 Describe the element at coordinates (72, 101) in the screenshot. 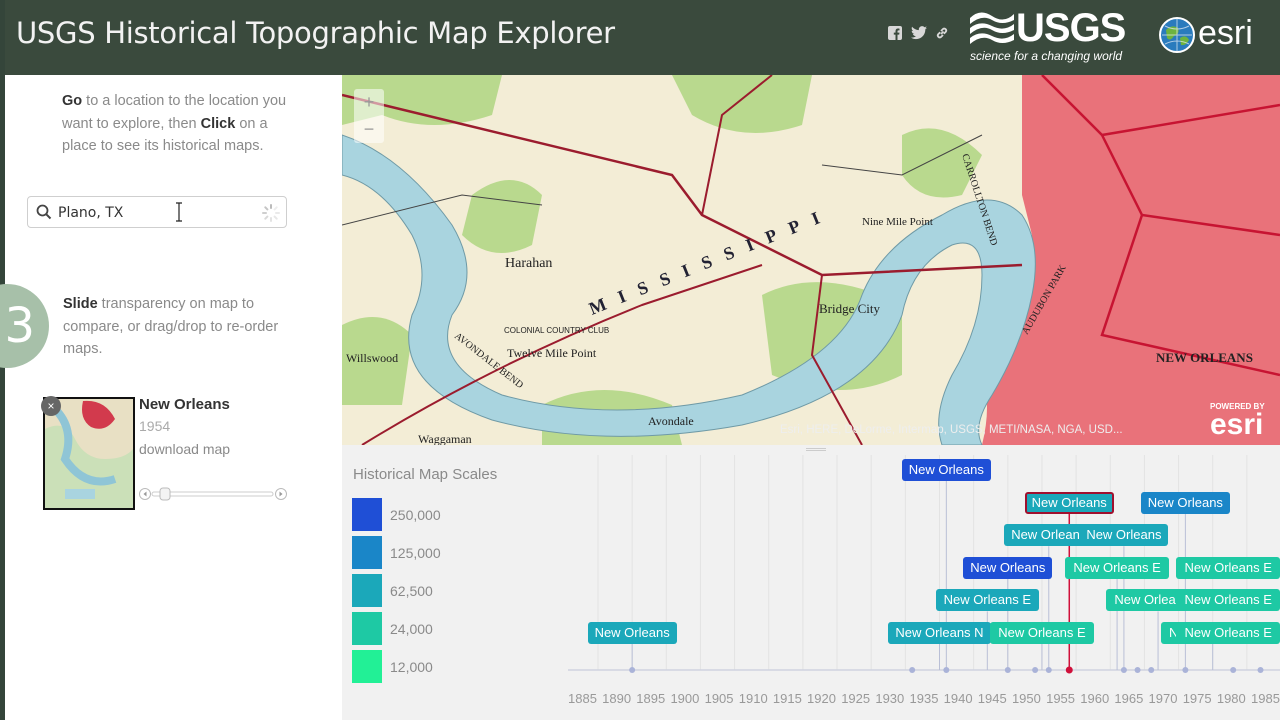

I see `go-keyword: Go` at that location.